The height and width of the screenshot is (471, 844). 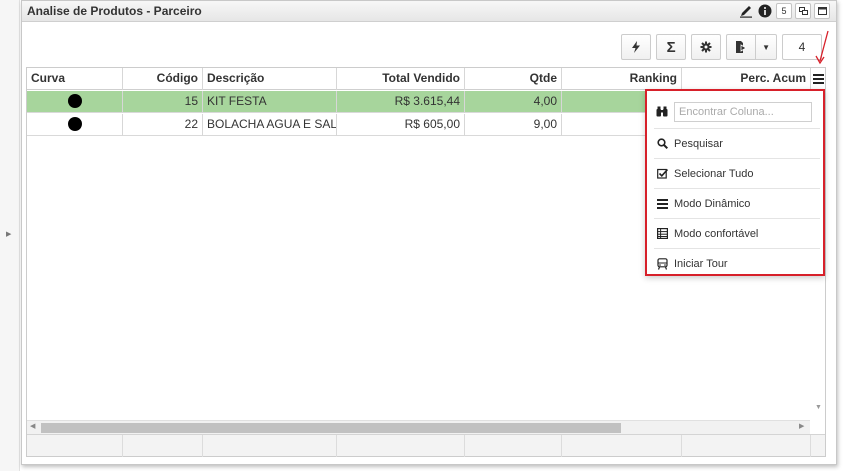 What do you see at coordinates (270, 125) in the screenshot?
I see `cell-descricao: BOLACHA AGUA E SAL` at bounding box center [270, 125].